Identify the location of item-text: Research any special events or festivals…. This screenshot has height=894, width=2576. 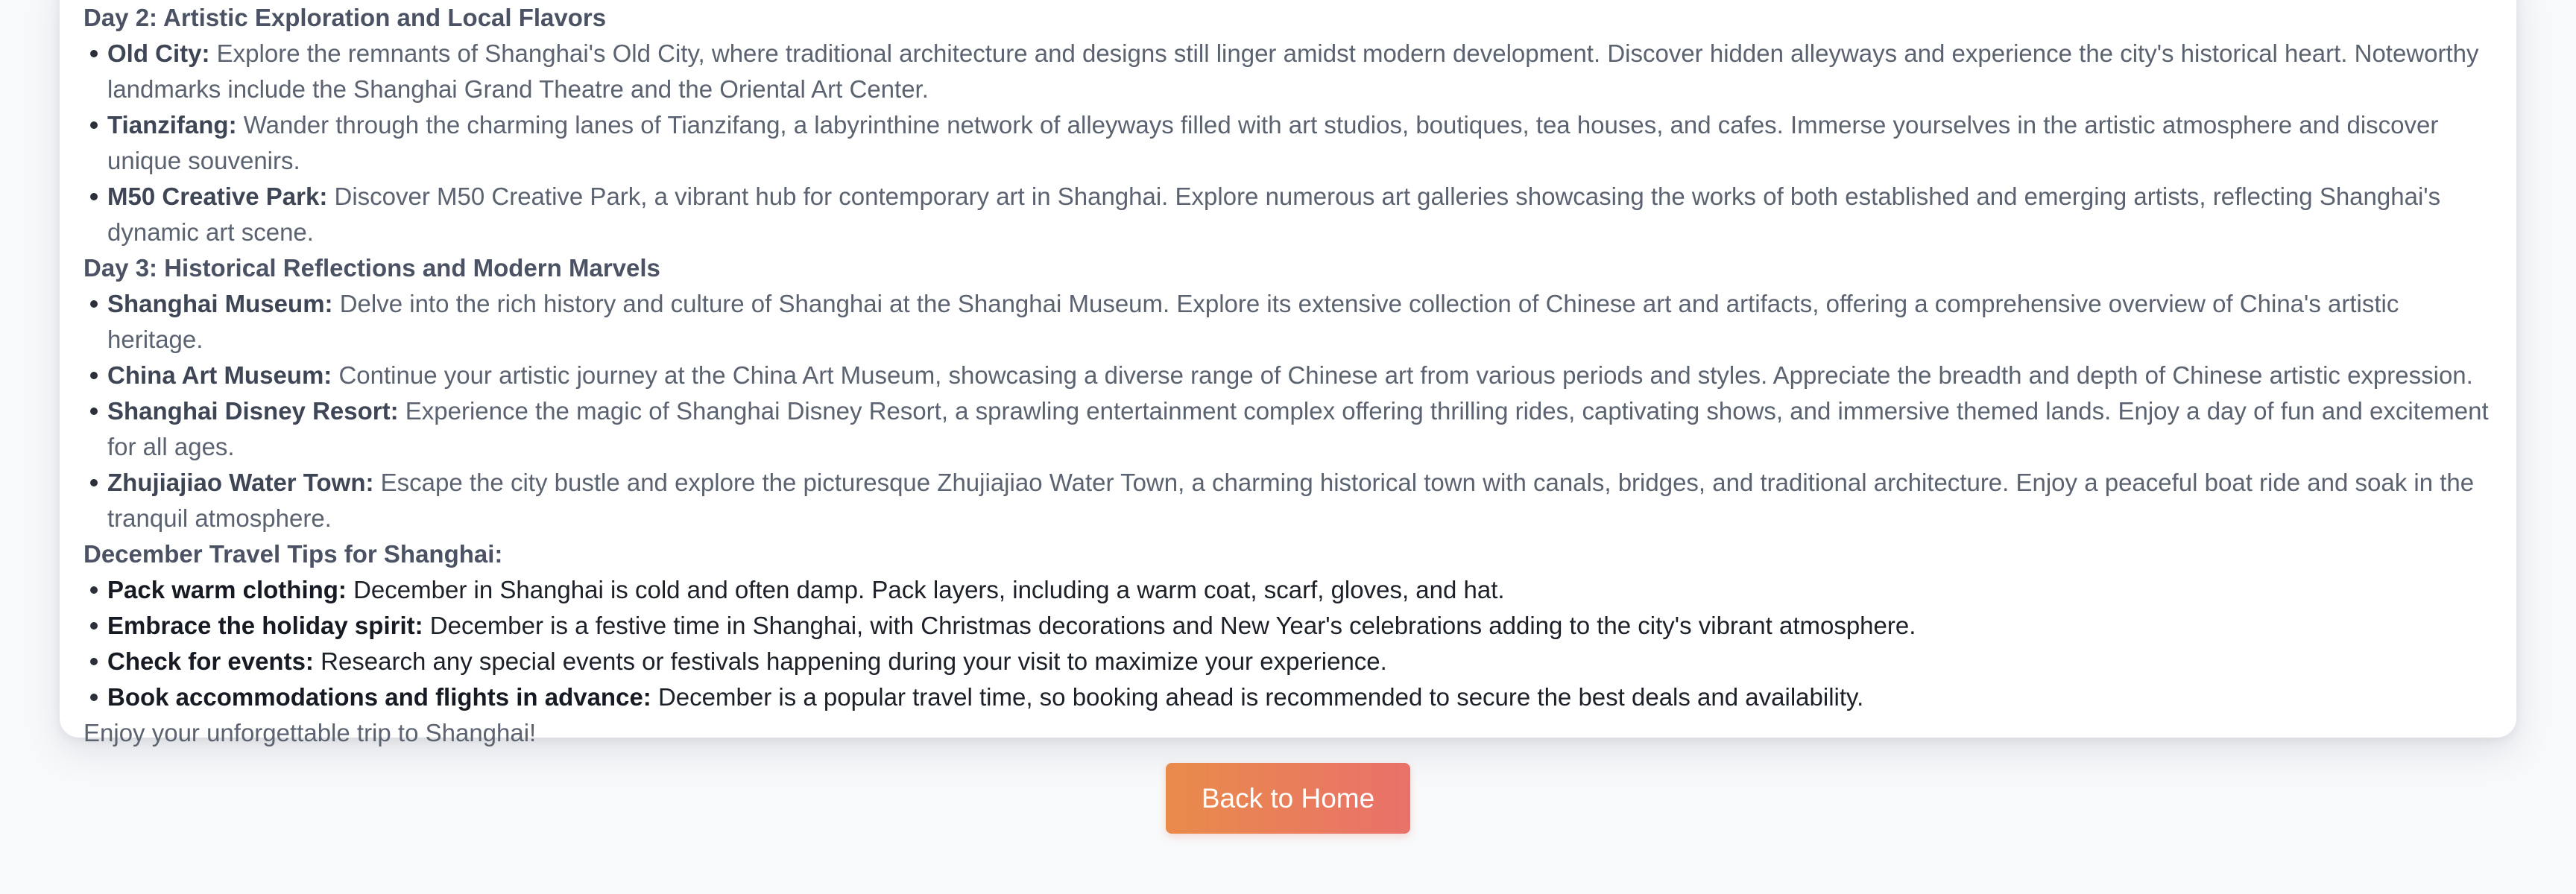
(850, 661).